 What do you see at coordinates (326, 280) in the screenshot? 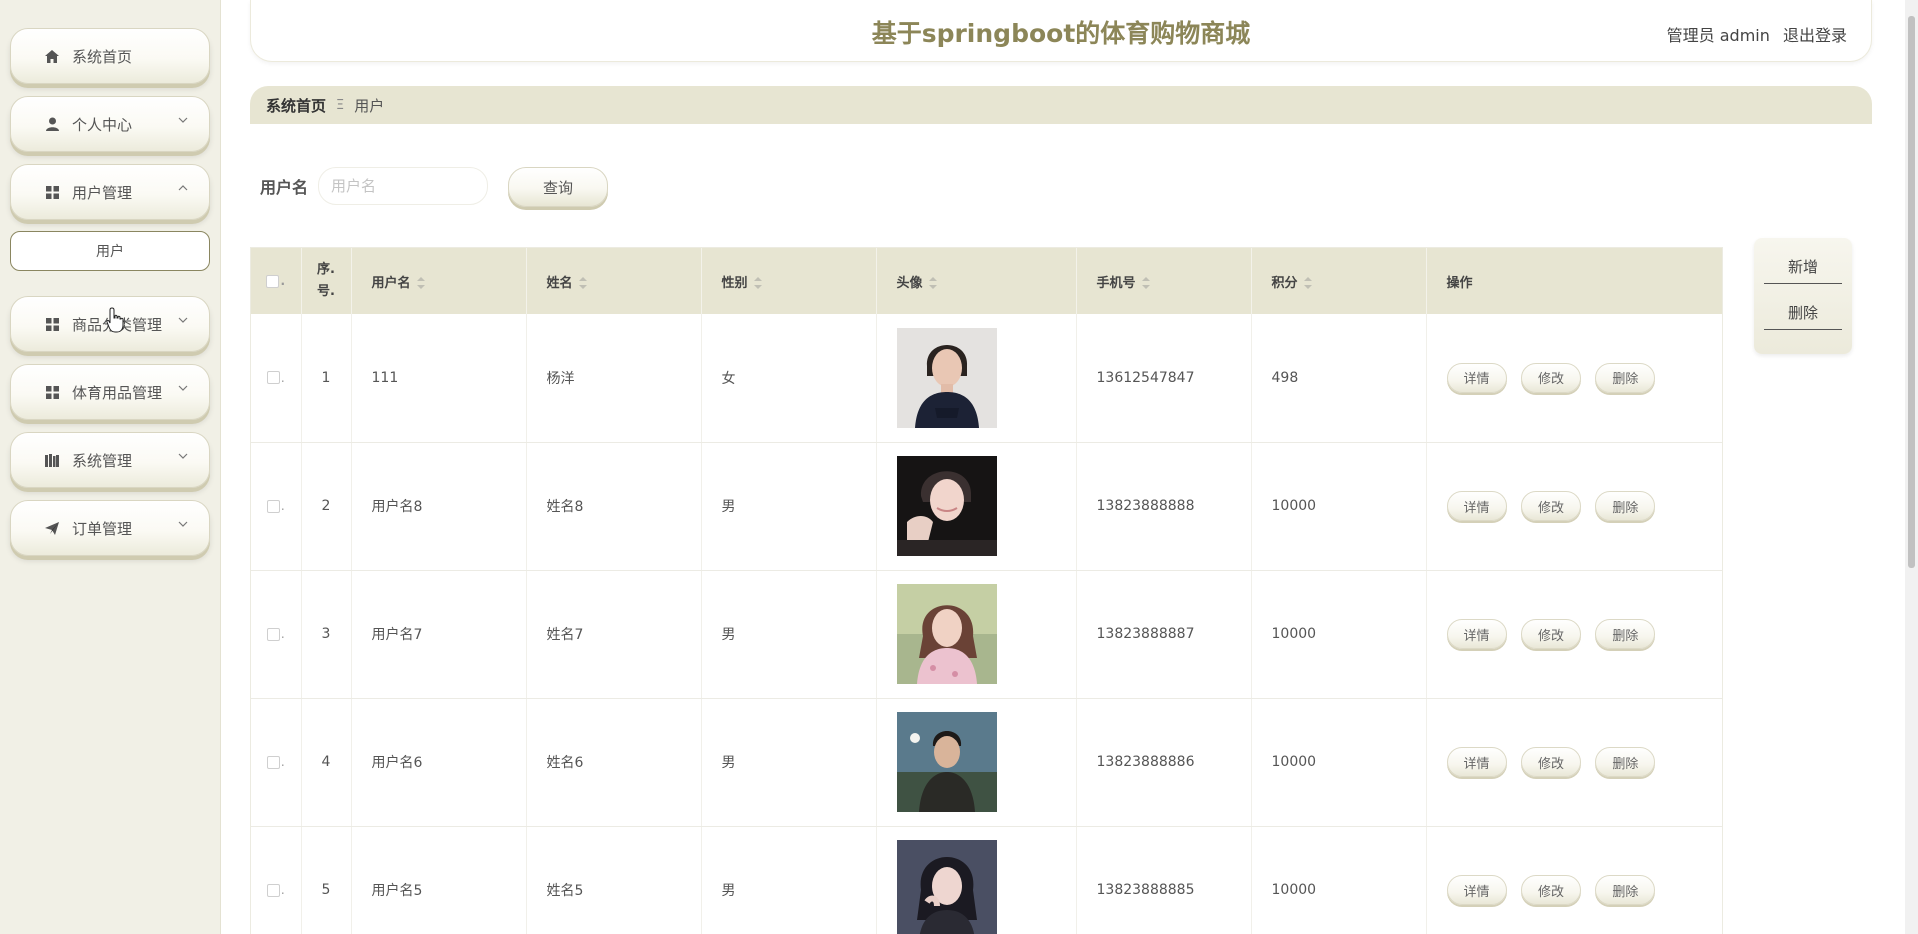
I see `column-header-label: 序.号.` at bounding box center [326, 280].